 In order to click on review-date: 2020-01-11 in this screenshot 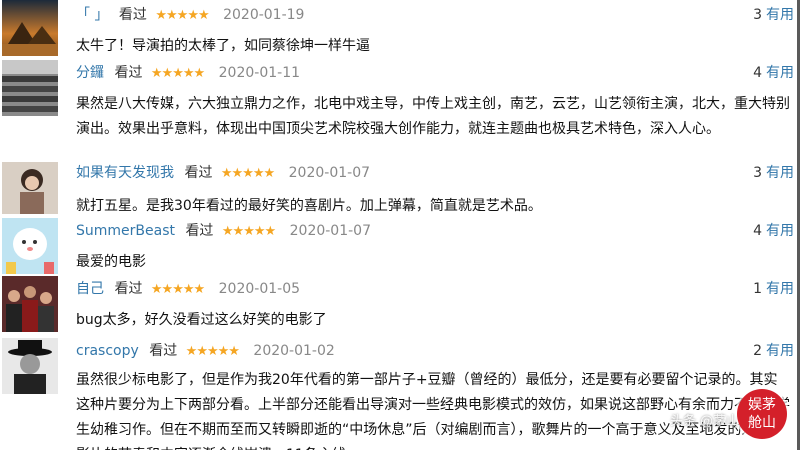, I will do `click(259, 73)`.